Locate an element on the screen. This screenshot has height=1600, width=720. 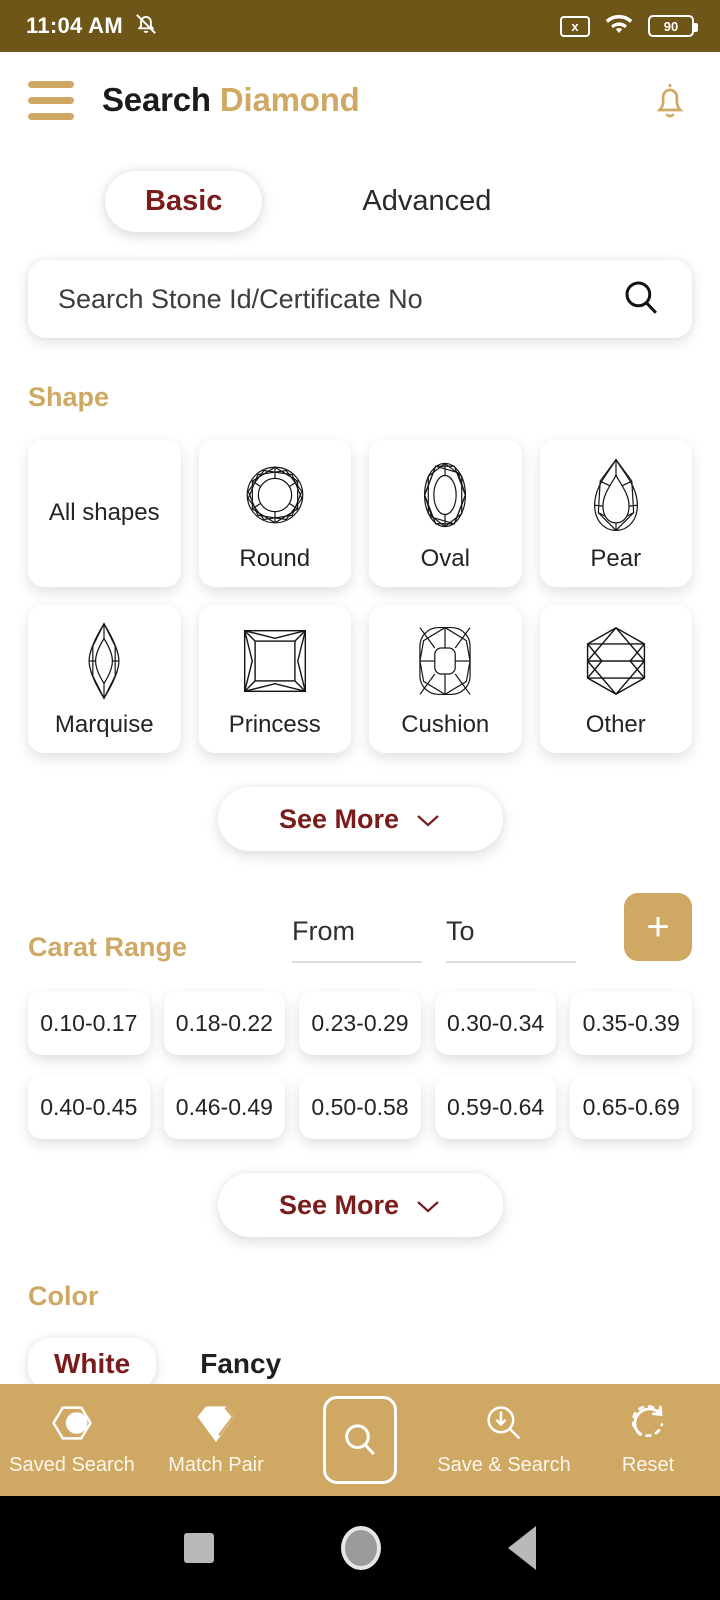
carat-chip: 0.23-0.29 is located at coordinates (360, 1023).